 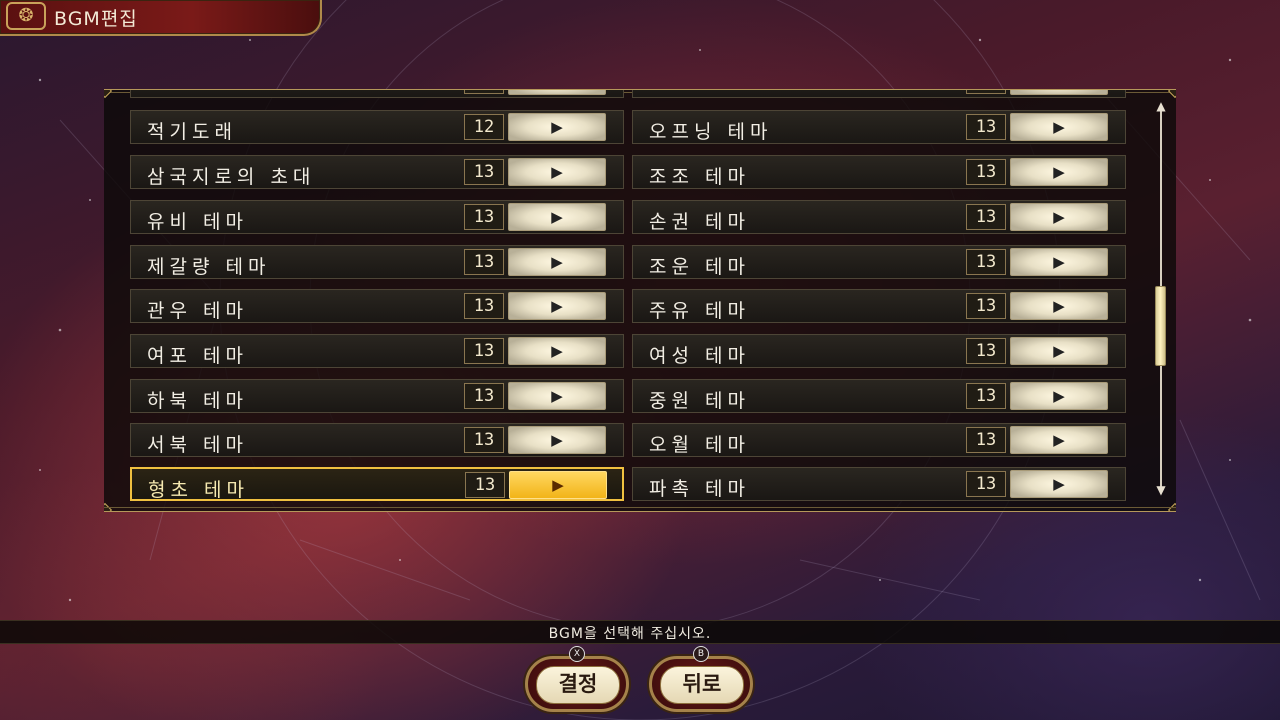 I want to click on list-item: 조운 테마 13 ▶, so click(x=879, y=262).